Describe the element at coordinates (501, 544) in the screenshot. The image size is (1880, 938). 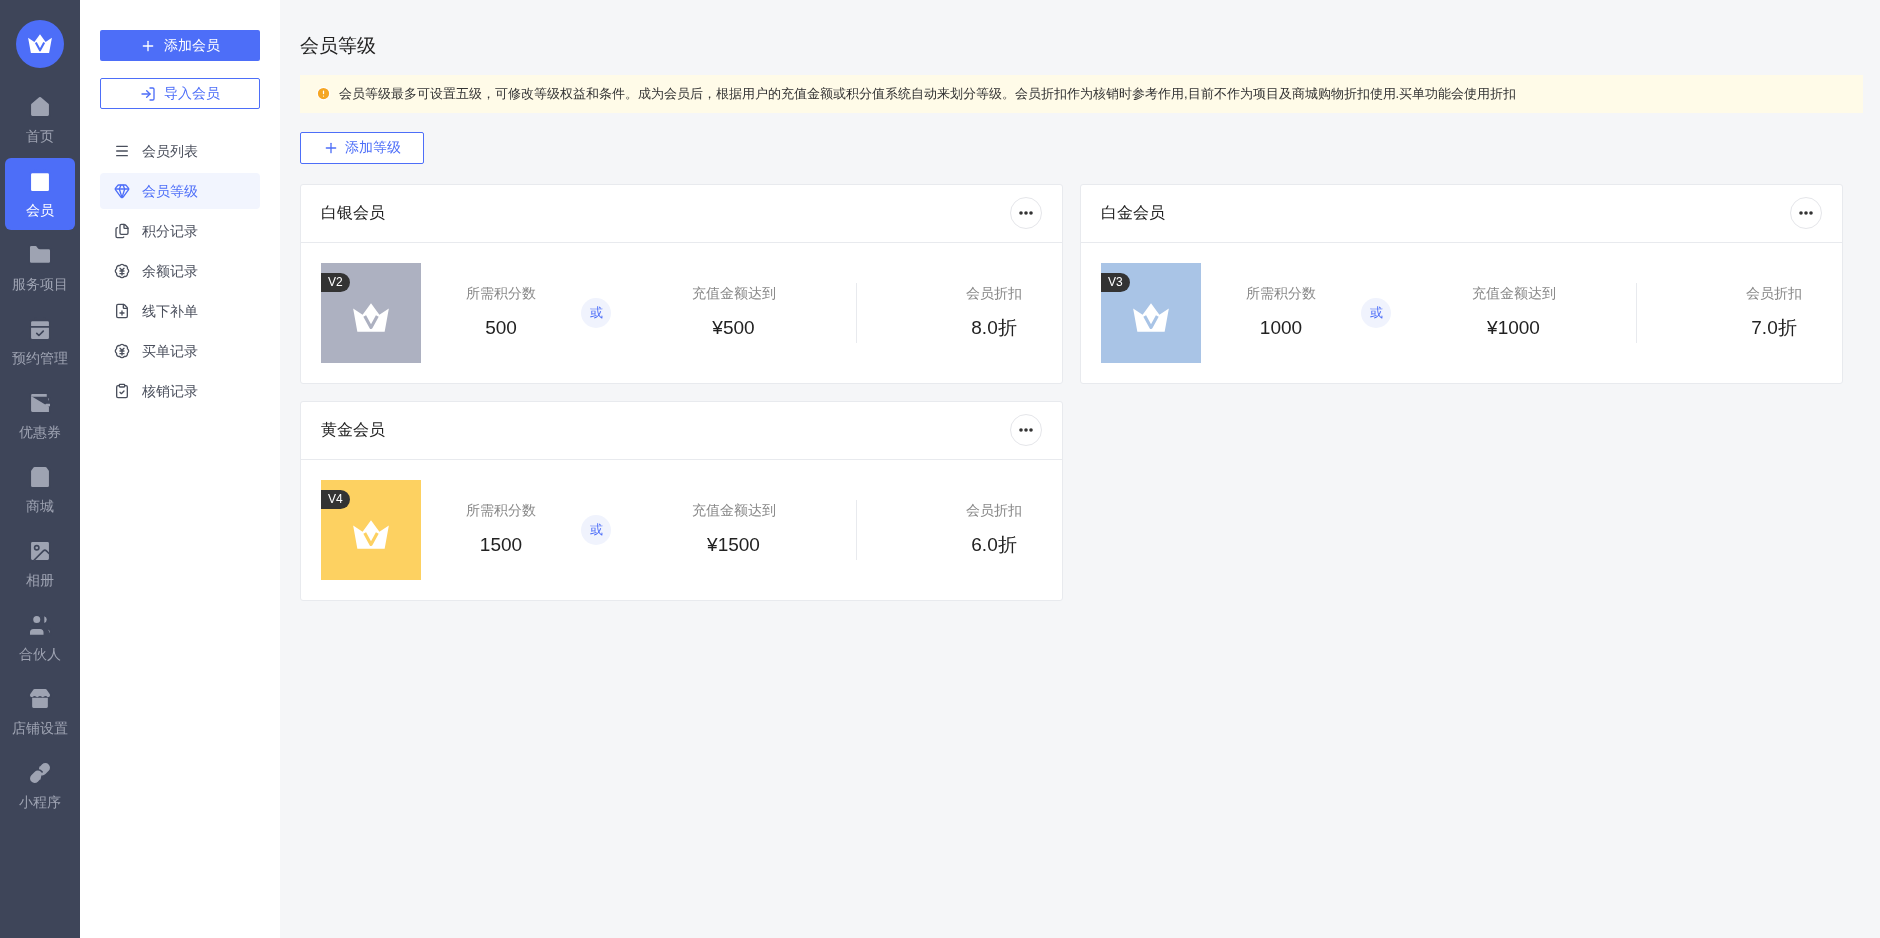
I see `points-value: 1500` at that location.